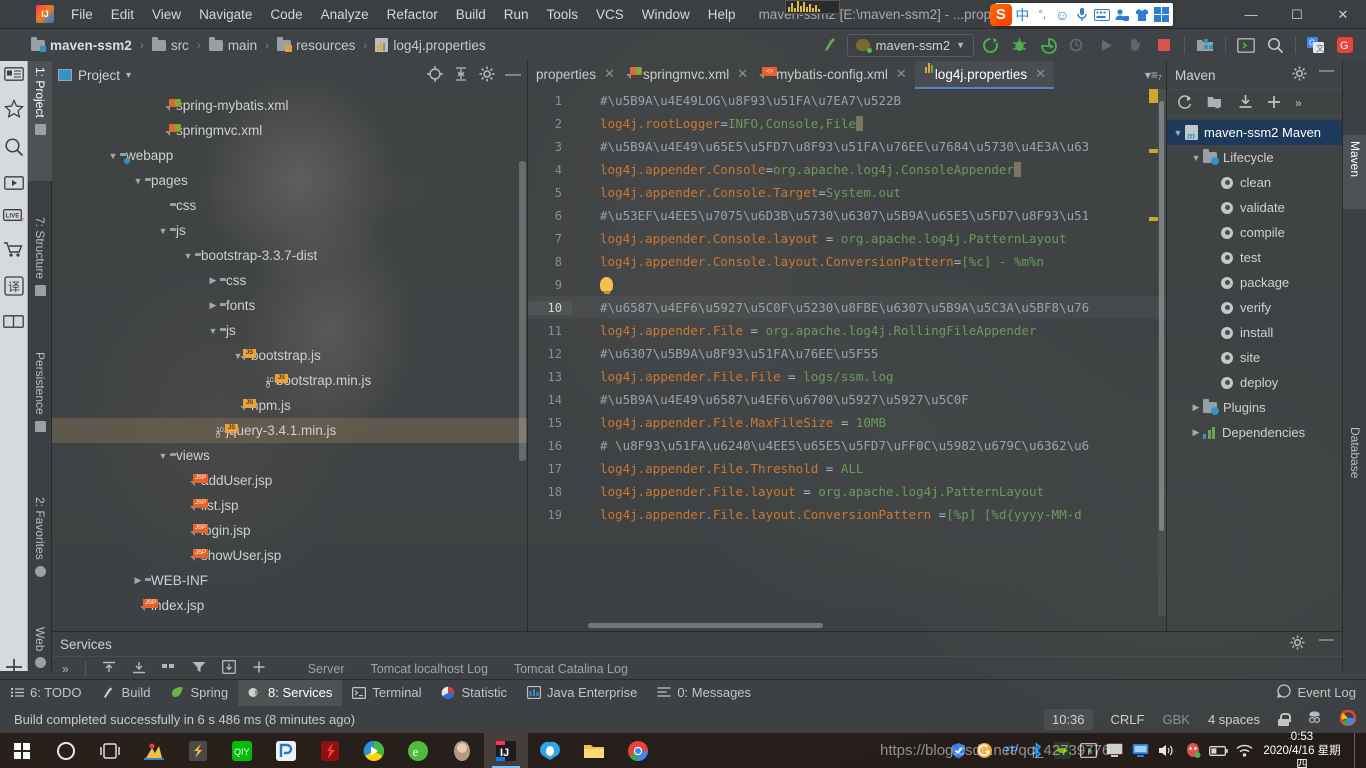 This screenshot has width=1366, height=768. I want to click on project-tree-item: ▶ WEB-INF, so click(289, 580).